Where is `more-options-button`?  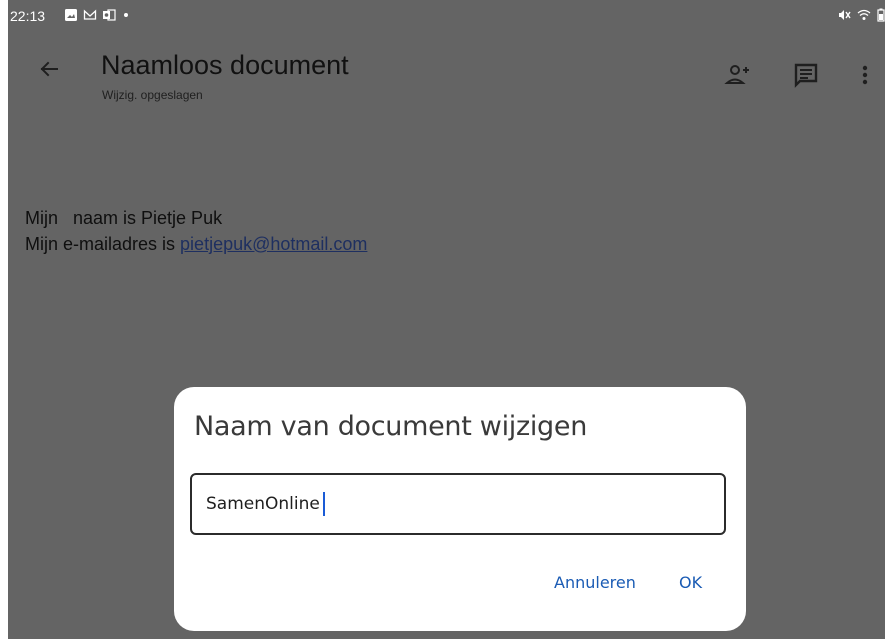 more-options-button is located at coordinates (865, 75).